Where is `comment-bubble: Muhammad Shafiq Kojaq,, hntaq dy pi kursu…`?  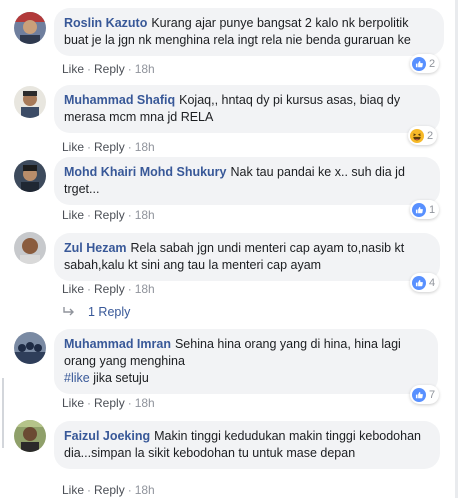
comment-bubble: Muhammad Shafiq Kojaq,, hntaq dy pi kursu… is located at coordinates (247, 109).